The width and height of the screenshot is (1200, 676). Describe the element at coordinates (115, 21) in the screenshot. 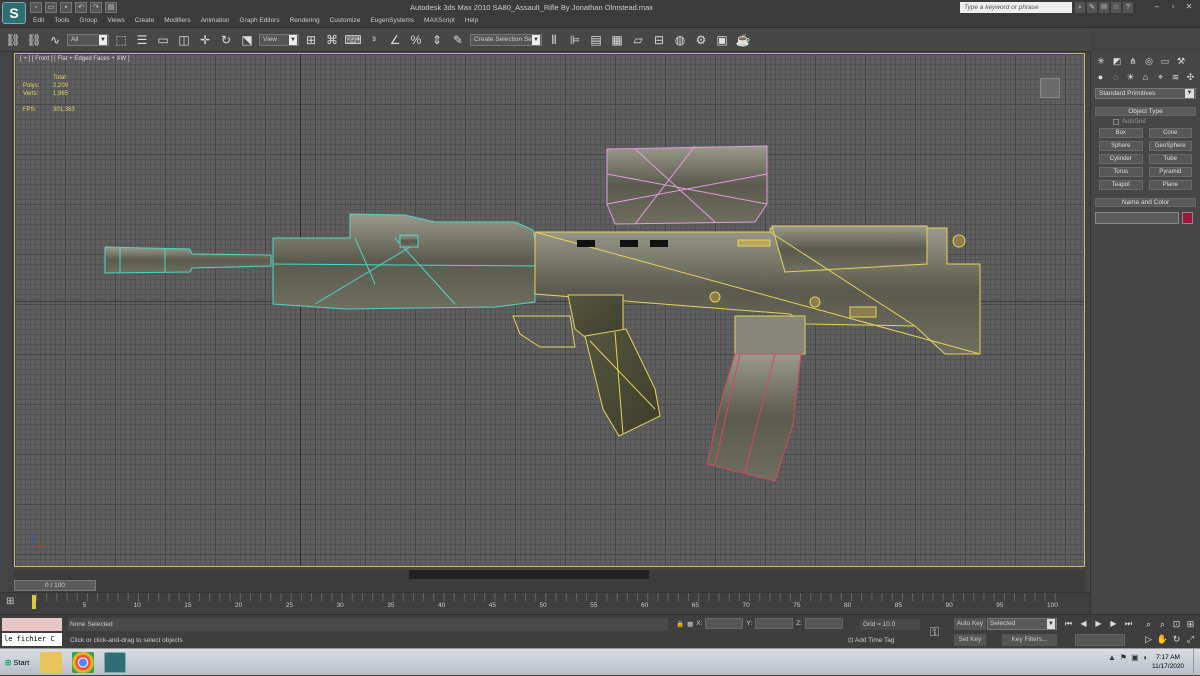

I see `menu-views: Views` at that location.